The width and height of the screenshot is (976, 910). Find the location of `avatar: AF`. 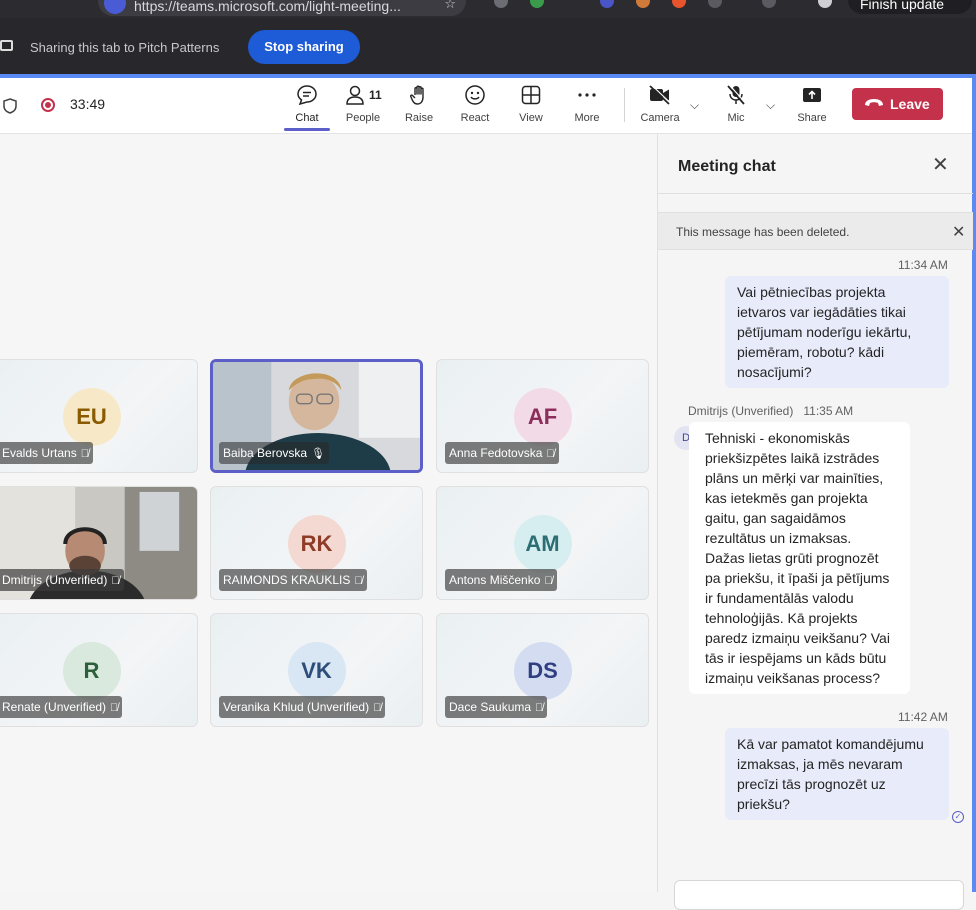

avatar: AF is located at coordinates (542, 417).